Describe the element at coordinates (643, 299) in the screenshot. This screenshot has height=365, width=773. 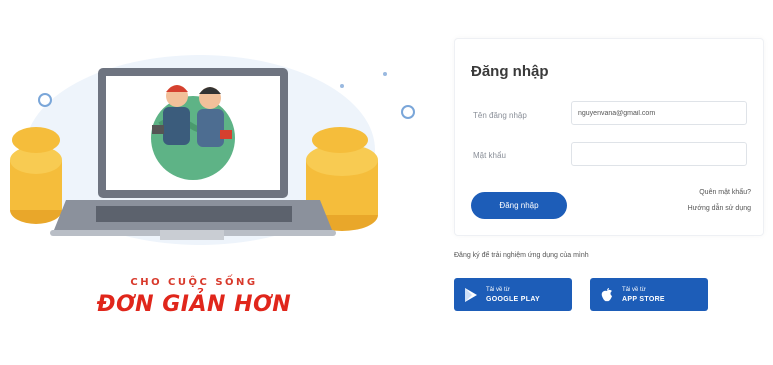
I see `app-store-label: APP STORE` at that location.